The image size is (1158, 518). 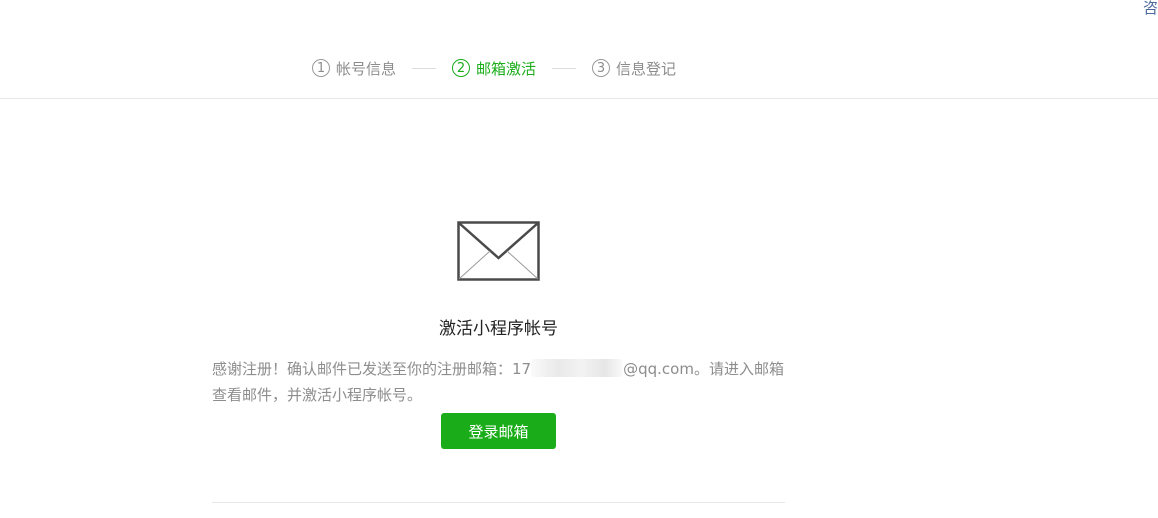 I want to click on email-partial: 17, so click(x=522, y=369).